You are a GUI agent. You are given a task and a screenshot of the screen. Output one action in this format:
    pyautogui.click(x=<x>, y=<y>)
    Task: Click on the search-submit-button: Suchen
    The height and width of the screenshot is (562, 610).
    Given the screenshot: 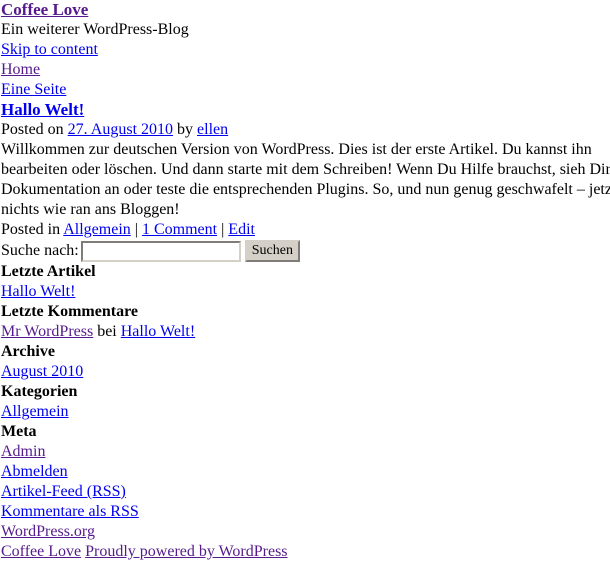 What is the action you would take?
    pyautogui.click(x=272, y=251)
    